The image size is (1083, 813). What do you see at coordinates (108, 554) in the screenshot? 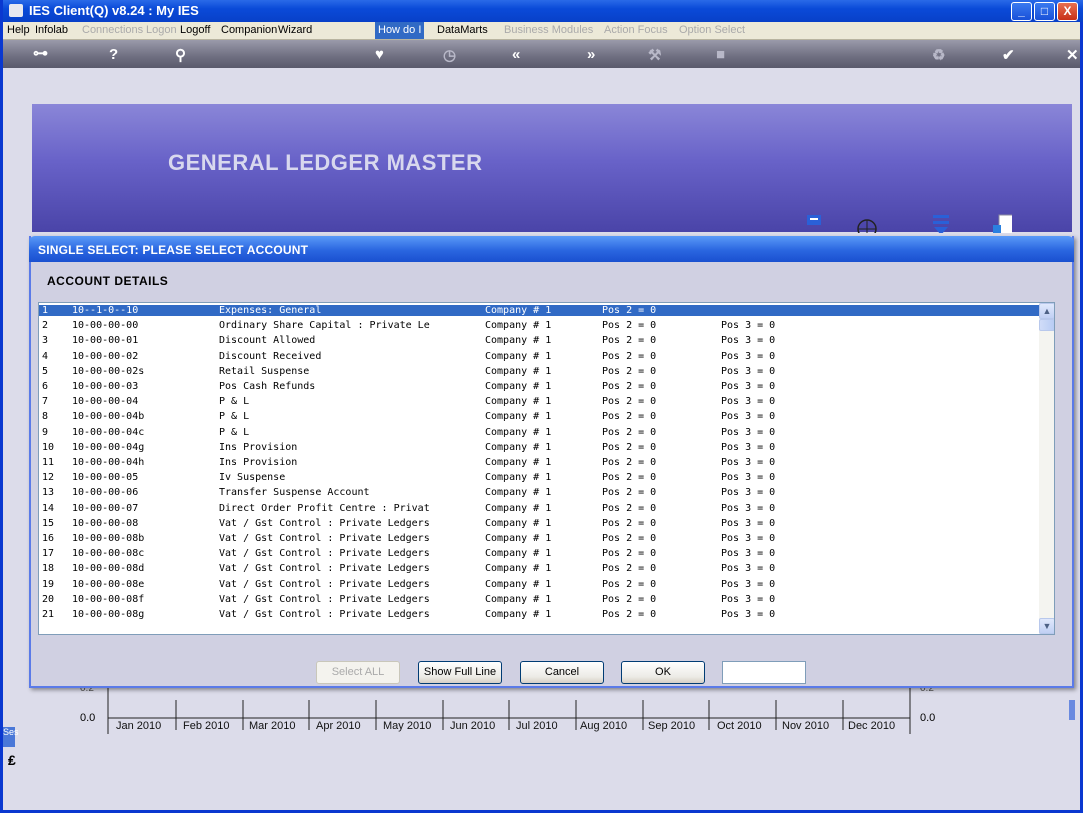
I see `account-code: 10-00-00-08c` at bounding box center [108, 554].